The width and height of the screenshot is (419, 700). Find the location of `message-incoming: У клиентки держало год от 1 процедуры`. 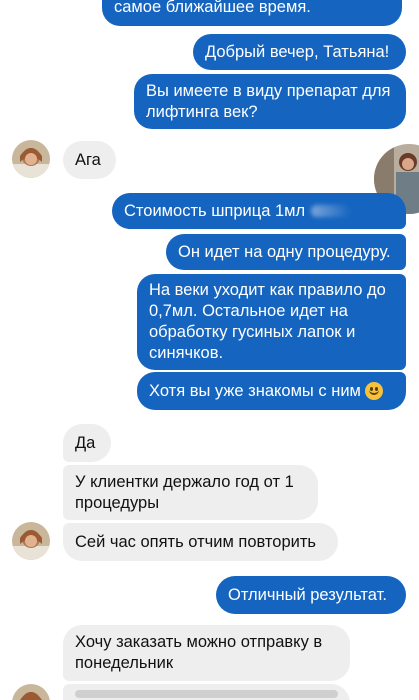

message-incoming: У клиентки держало год от 1 процедуры is located at coordinates (190, 492).